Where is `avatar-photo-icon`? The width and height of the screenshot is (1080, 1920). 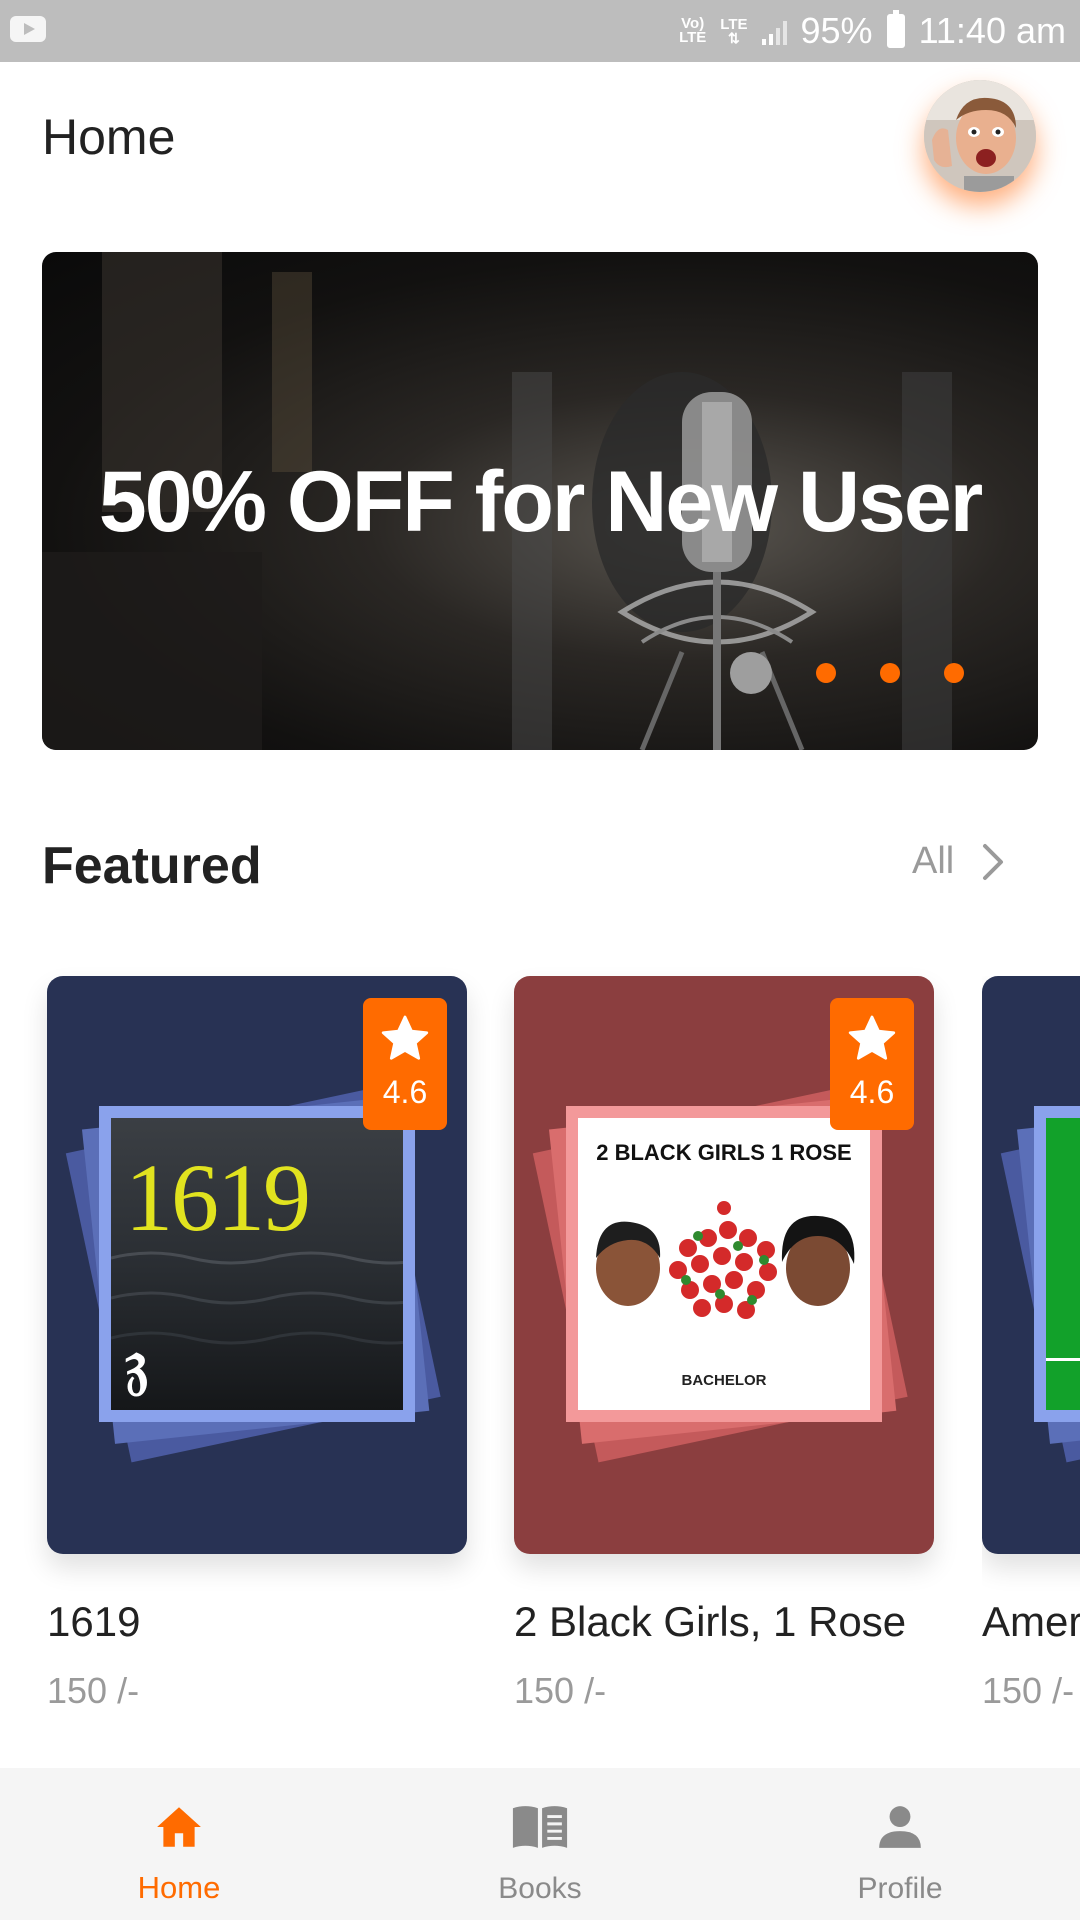
avatar-photo-icon is located at coordinates (980, 136).